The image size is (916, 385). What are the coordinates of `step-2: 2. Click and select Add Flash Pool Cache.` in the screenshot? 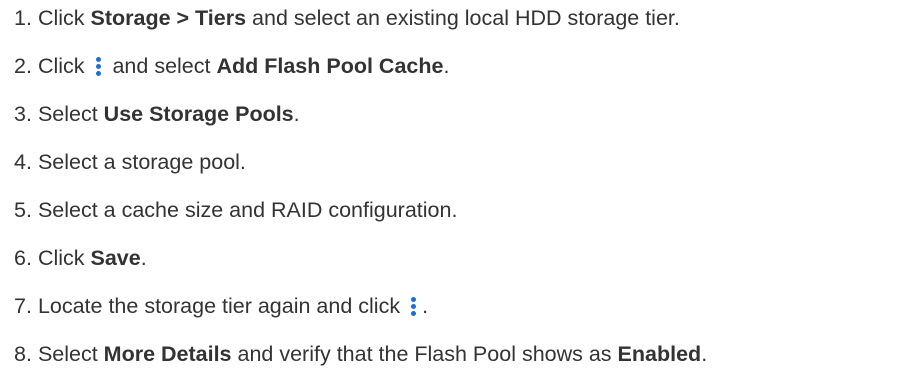 It's located at (231, 66).